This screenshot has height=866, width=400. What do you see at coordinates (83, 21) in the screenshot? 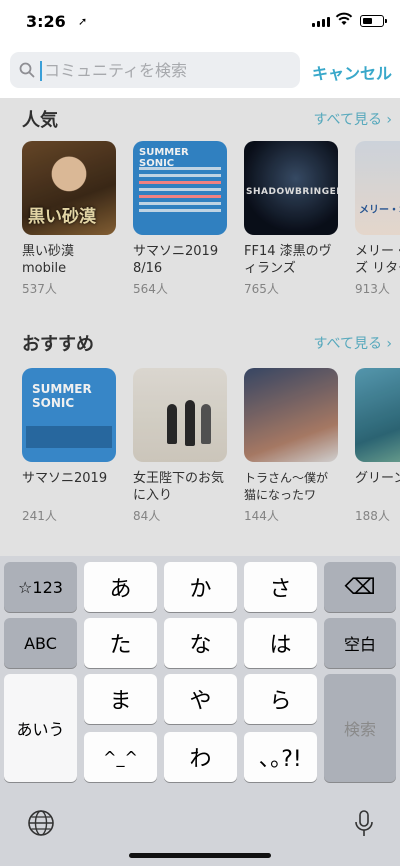
I see `location-icon: ➚` at bounding box center [83, 21].